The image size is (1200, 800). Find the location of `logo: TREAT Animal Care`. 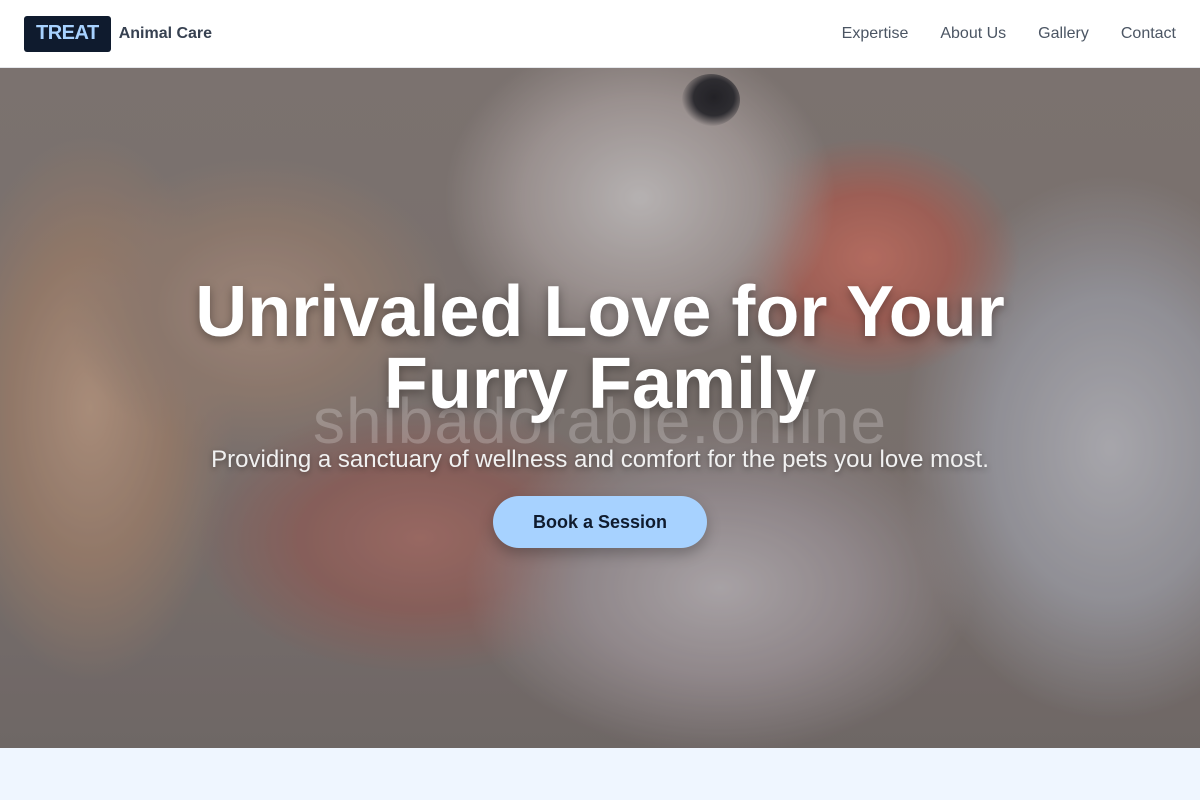

logo: TREAT Animal Care is located at coordinates (118, 33).